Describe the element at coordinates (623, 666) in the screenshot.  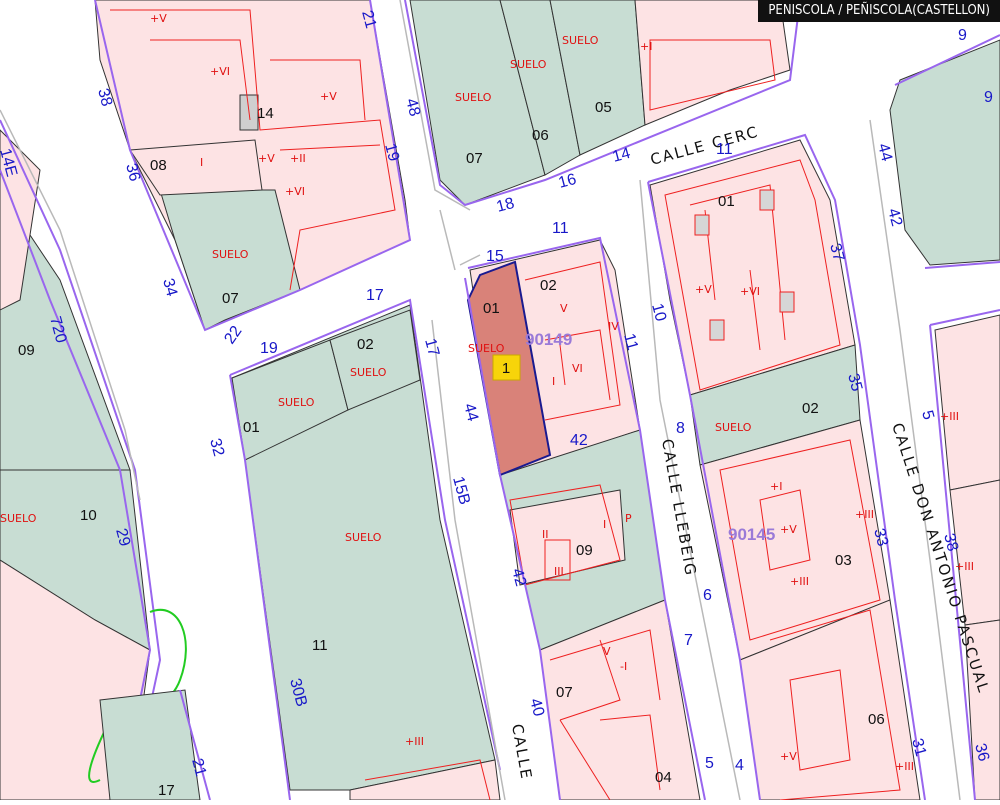
I see `red-m-1: -I` at that location.